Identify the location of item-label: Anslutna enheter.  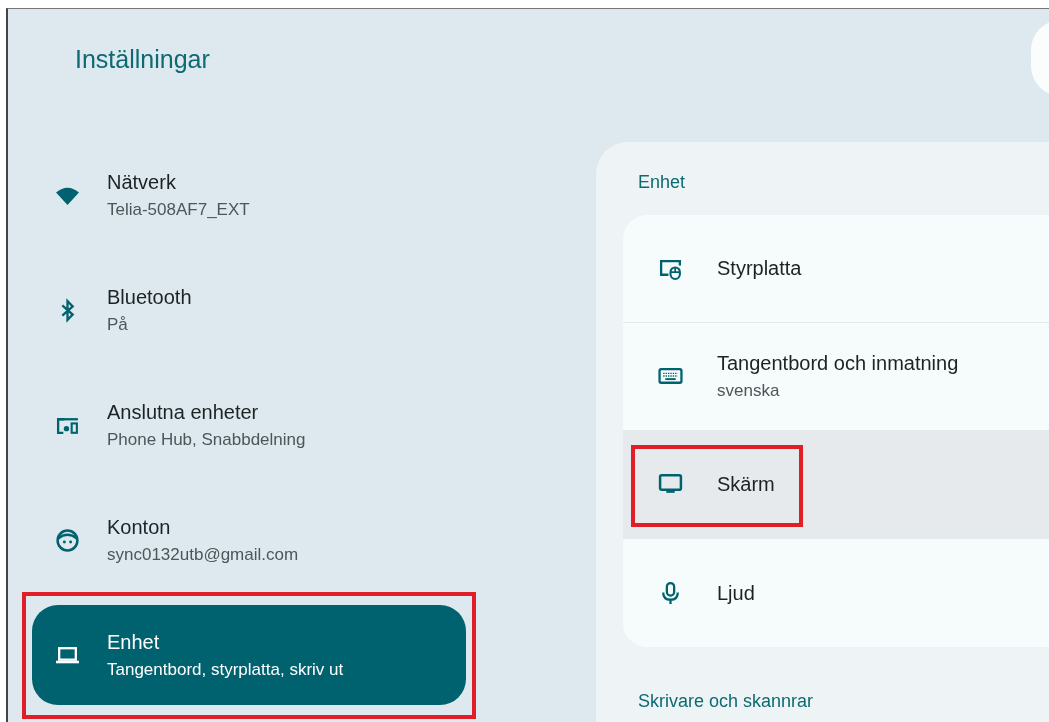
(183, 412).